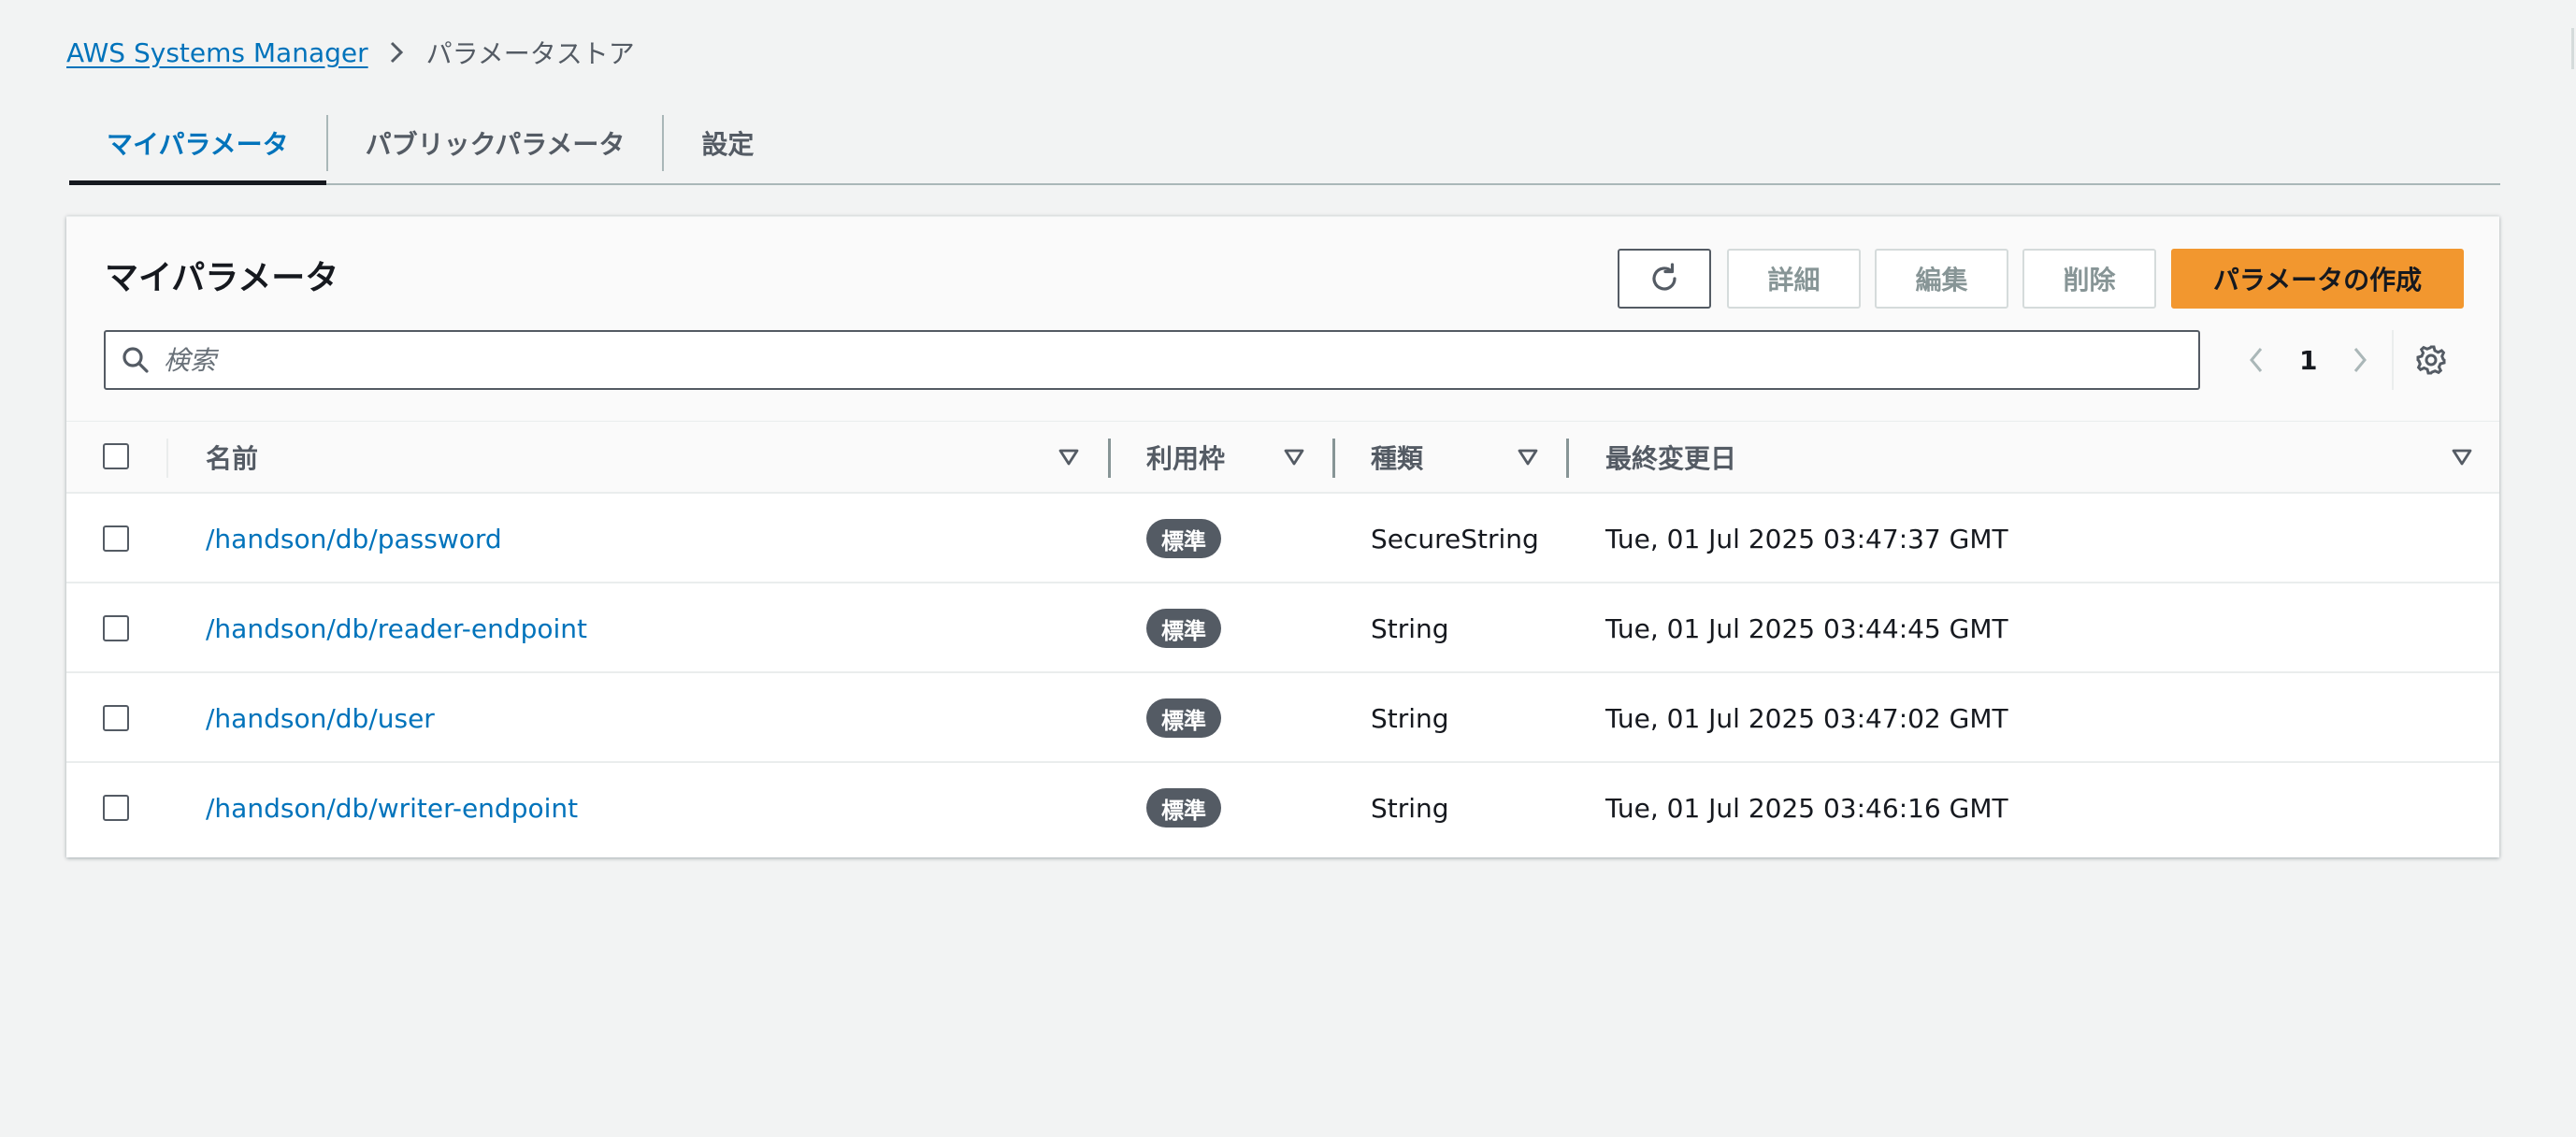 The height and width of the screenshot is (1137, 2576). Describe the element at coordinates (1671, 457) in the screenshot. I see `column-header-last-modified: 最終変更日` at that location.